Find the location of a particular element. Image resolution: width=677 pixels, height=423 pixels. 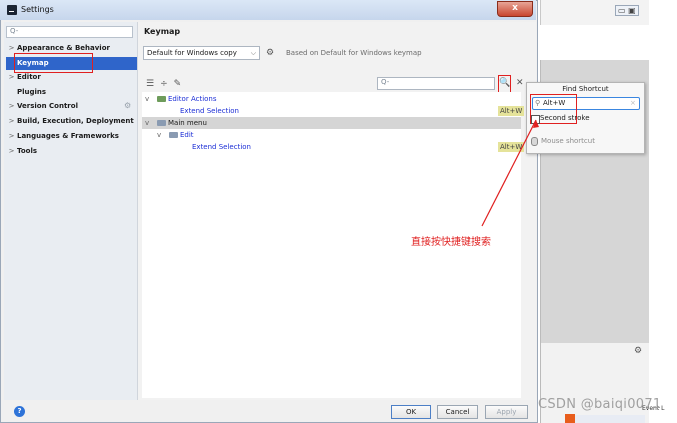

annotation-arrow is located at coordinates (510, 173).